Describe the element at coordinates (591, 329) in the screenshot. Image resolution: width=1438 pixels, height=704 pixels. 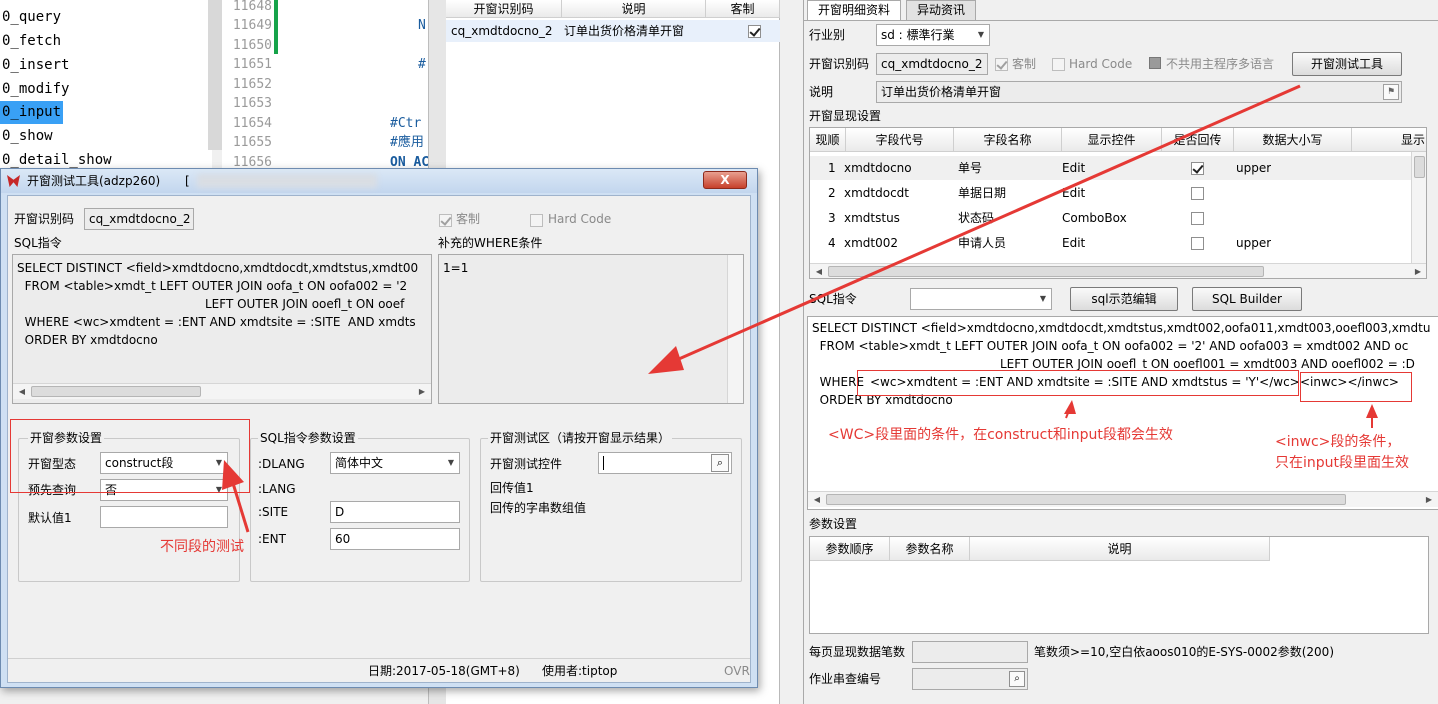
I see `where-textarea: 1=1` at that location.